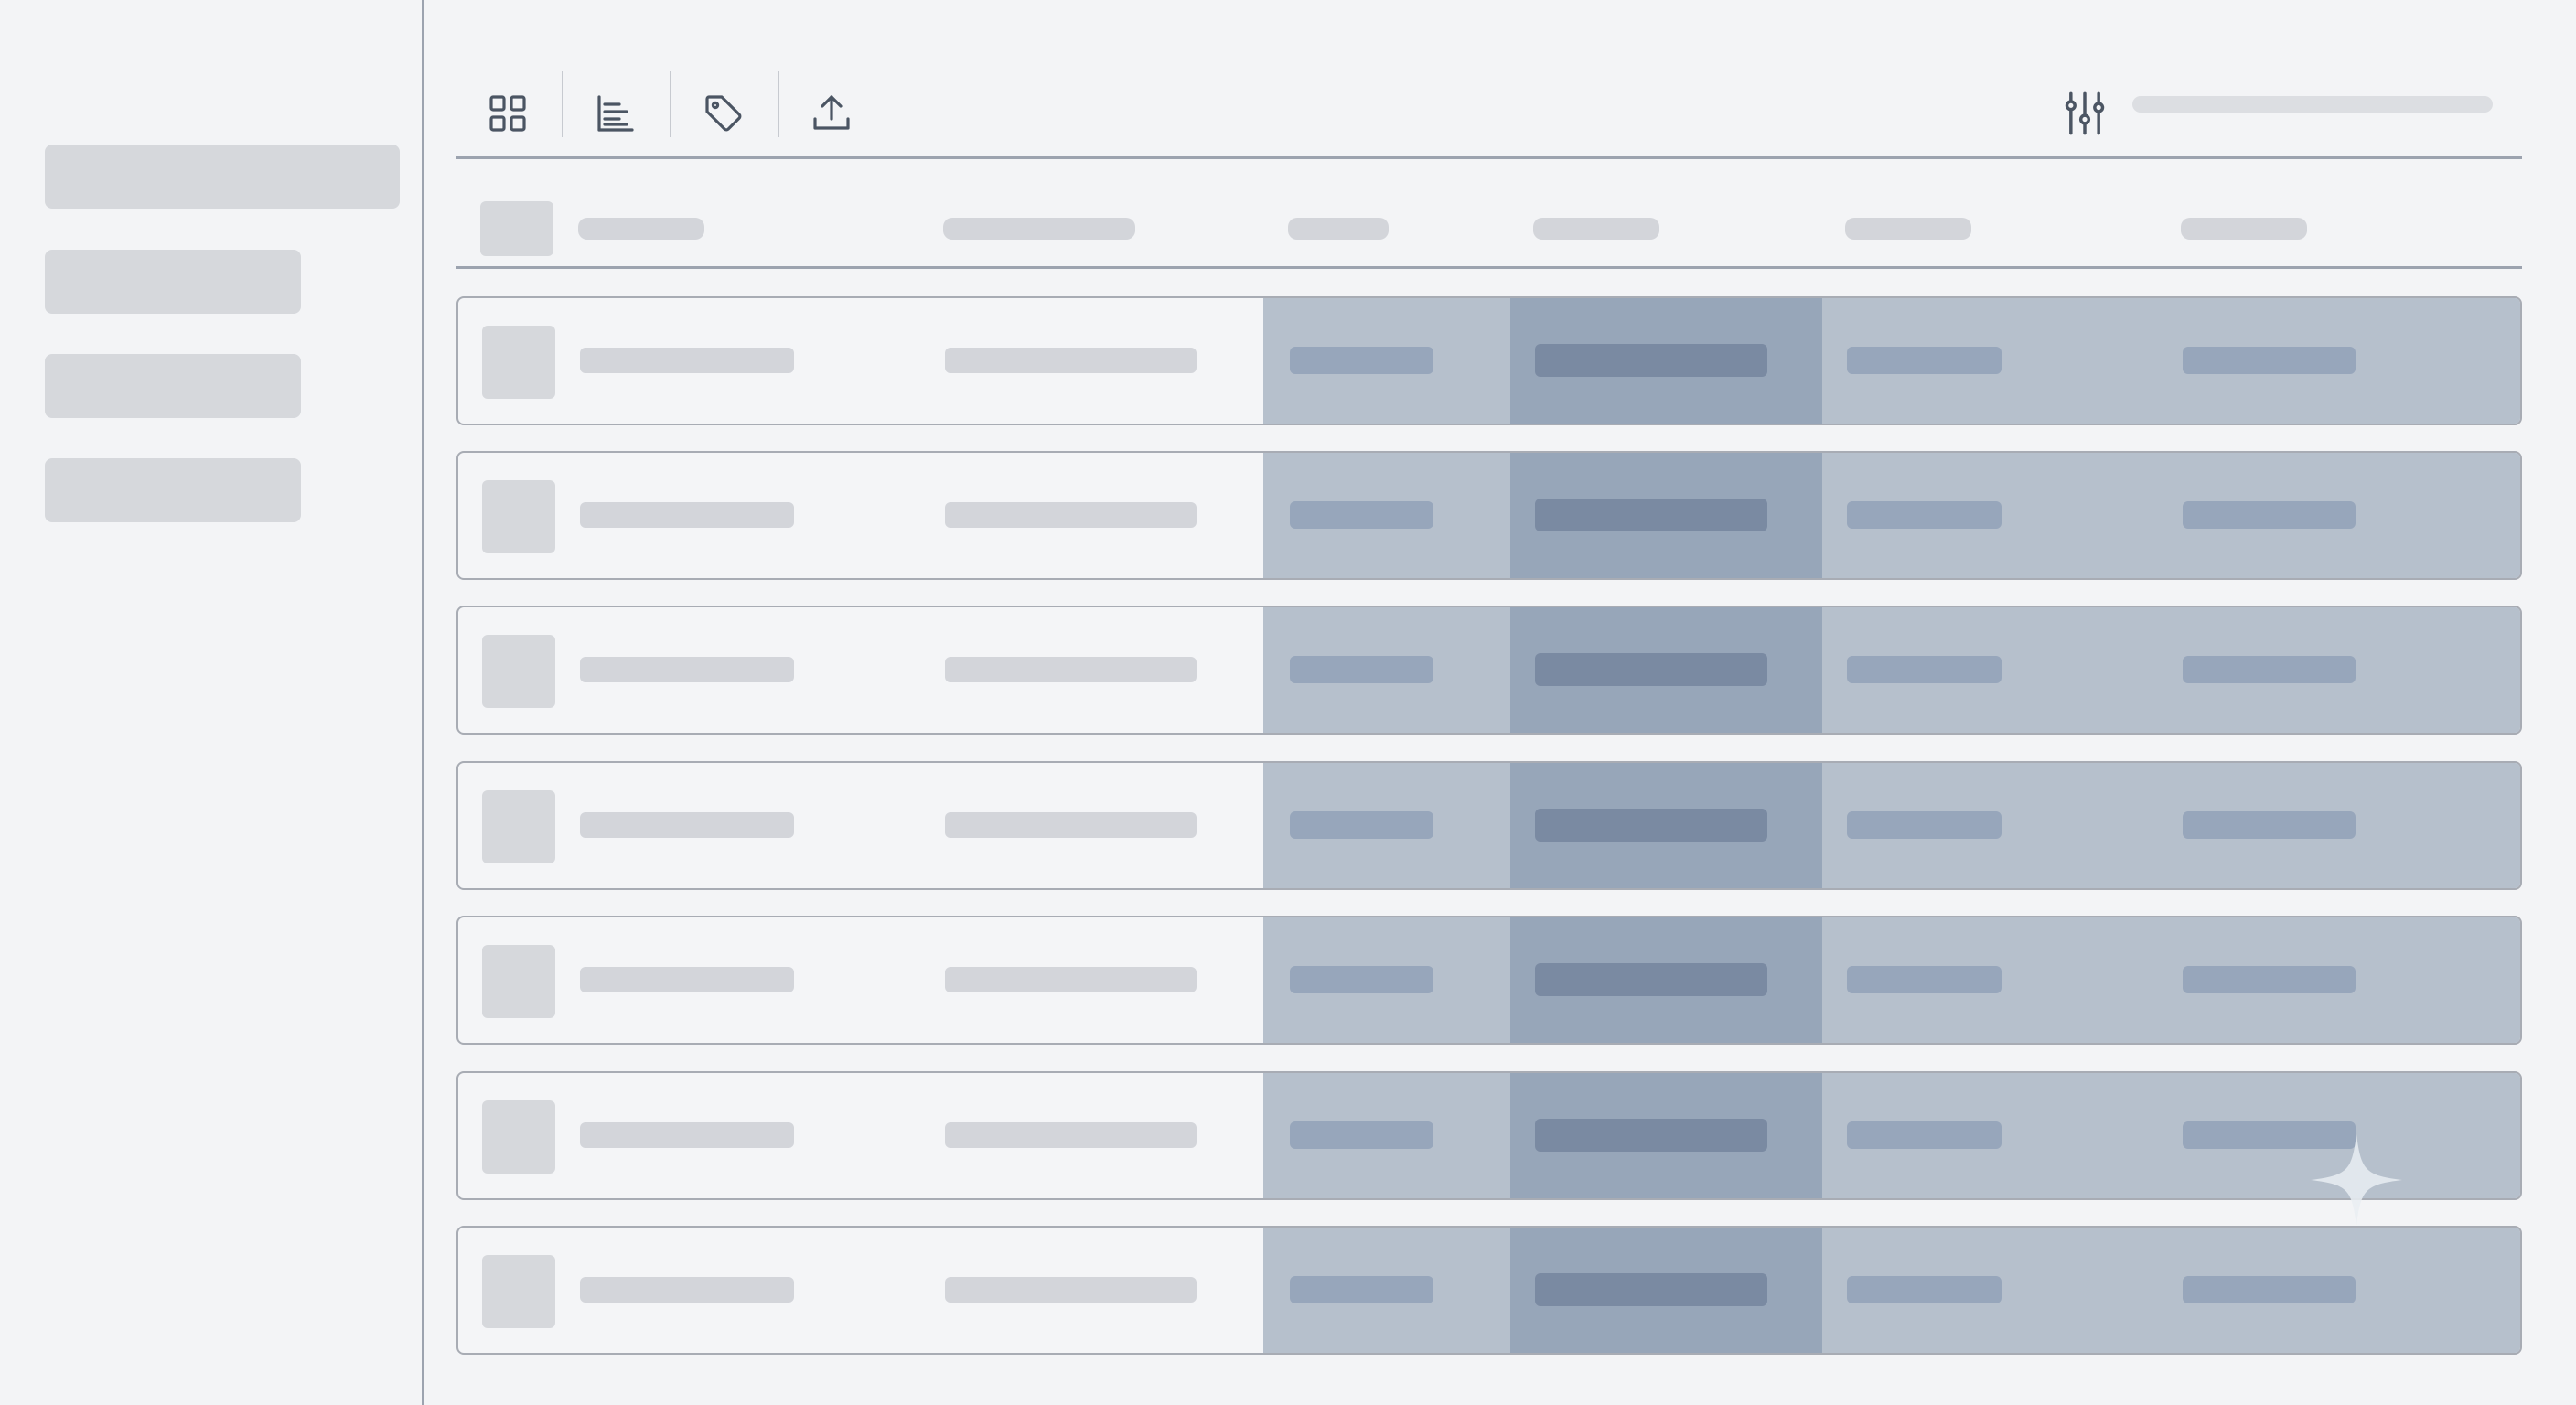 This screenshot has height=1405, width=2576. Describe the element at coordinates (2356, 1180) in the screenshot. I see `sparkle-icon` at that location.